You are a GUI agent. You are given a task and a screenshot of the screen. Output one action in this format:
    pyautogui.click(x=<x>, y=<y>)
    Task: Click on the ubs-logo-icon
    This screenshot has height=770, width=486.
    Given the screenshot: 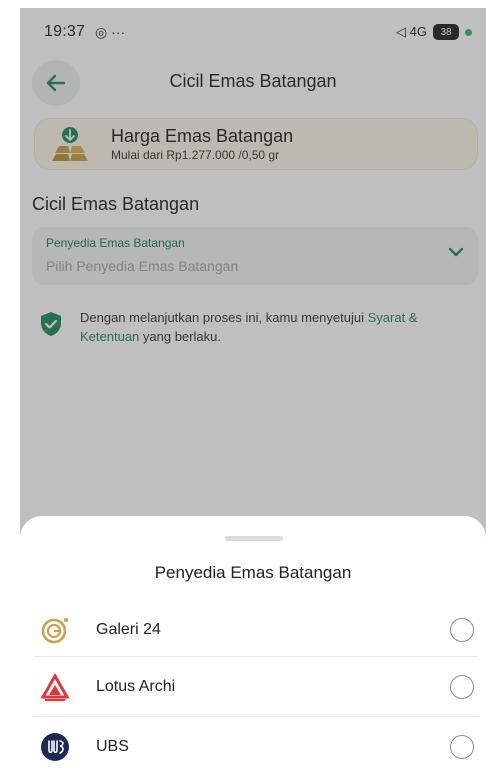 What is the action you would take?
    pyautogui.click(x=55, y=747)
    